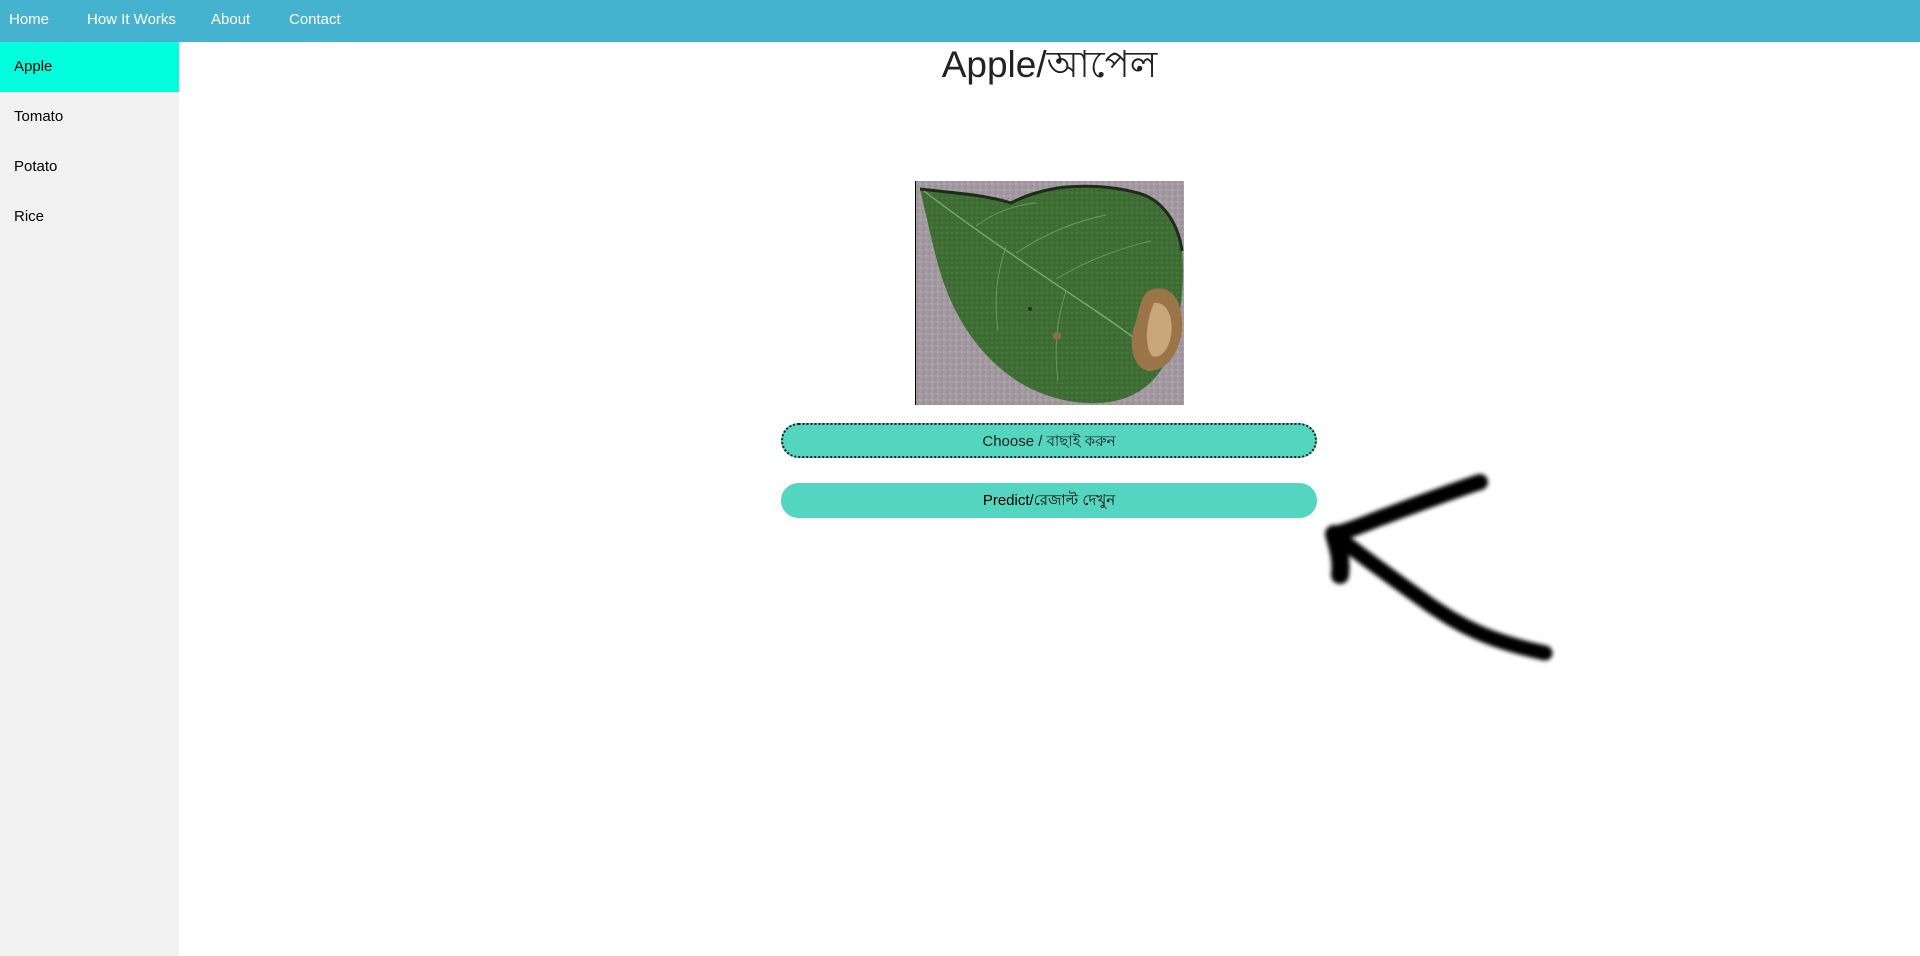  I want to click on sidebar-item-rice: Rice, so click(89, 217).